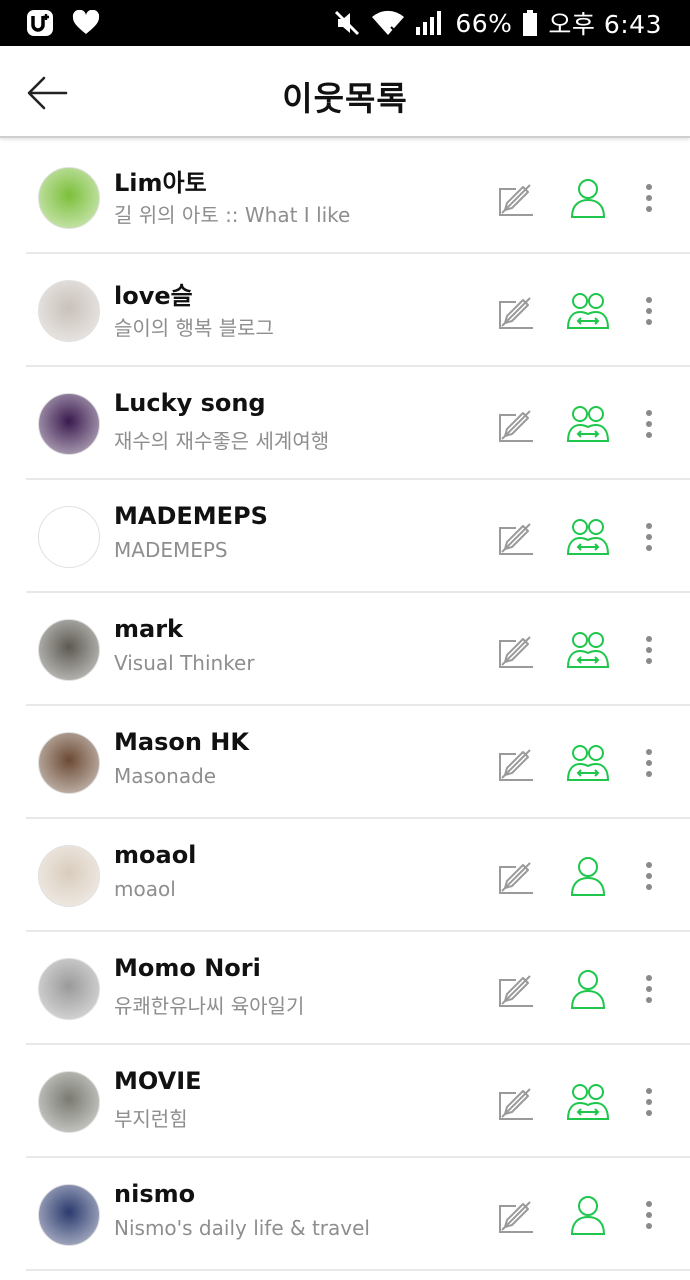 Image resolution: width=690 pixels, height=1280 pixels. I want to click on page-title: 이웃목록, so click(345, 98).